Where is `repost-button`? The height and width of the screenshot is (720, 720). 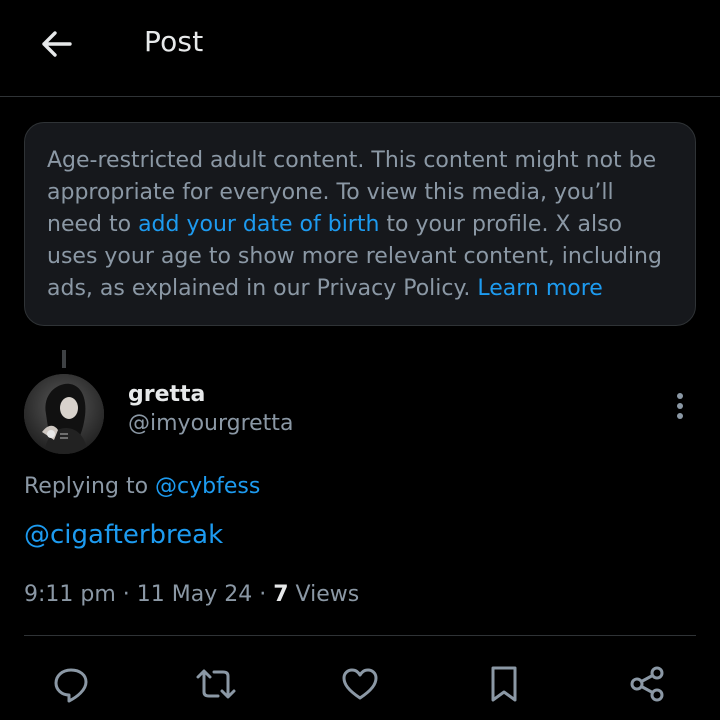
repost-button is located at coordinates (216, 684).